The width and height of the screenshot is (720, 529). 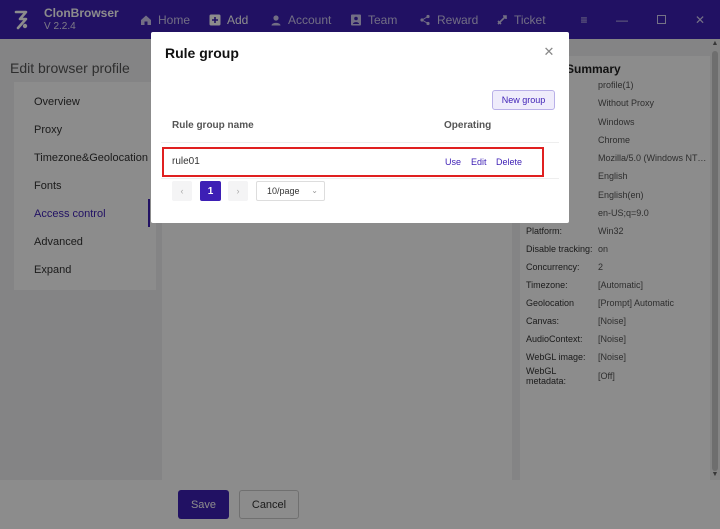 I want to click on new-group-button: New group, so click(x=523, y=100).